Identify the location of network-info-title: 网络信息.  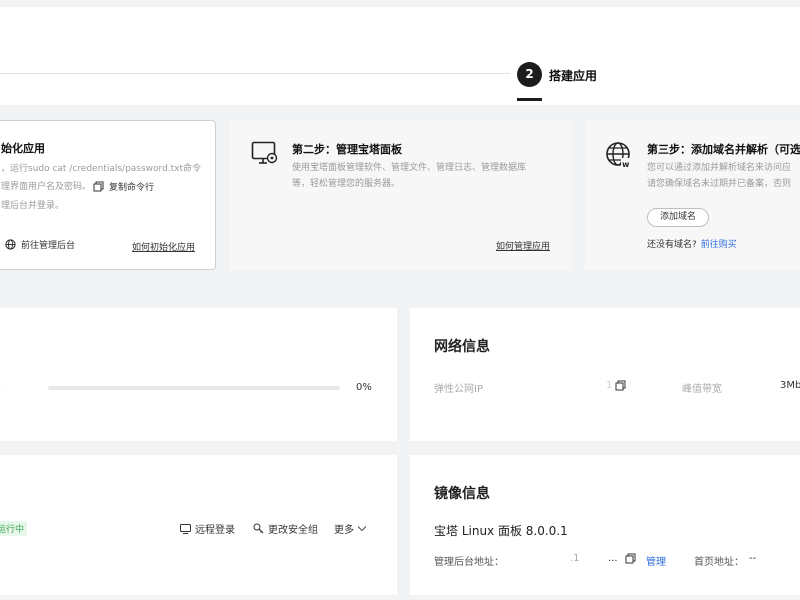
(462, 347).